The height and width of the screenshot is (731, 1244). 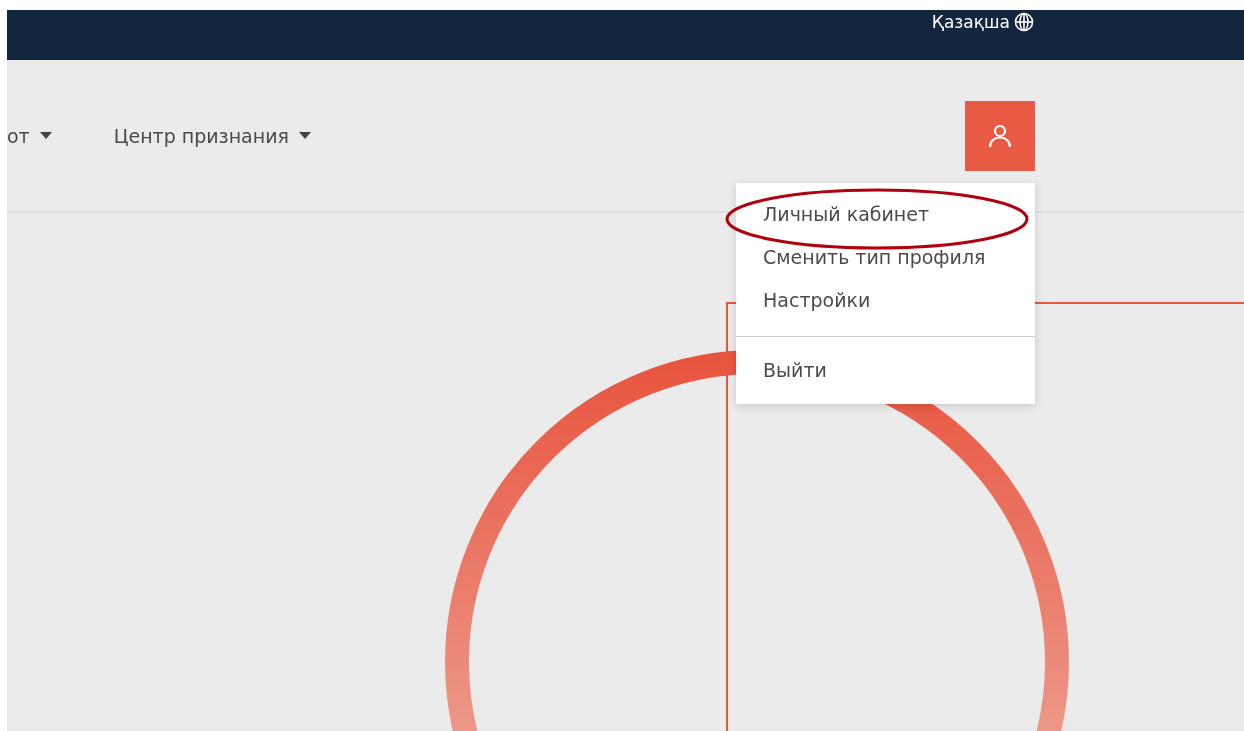 I want to click on nav-link: от, so click(x=29, y=135).